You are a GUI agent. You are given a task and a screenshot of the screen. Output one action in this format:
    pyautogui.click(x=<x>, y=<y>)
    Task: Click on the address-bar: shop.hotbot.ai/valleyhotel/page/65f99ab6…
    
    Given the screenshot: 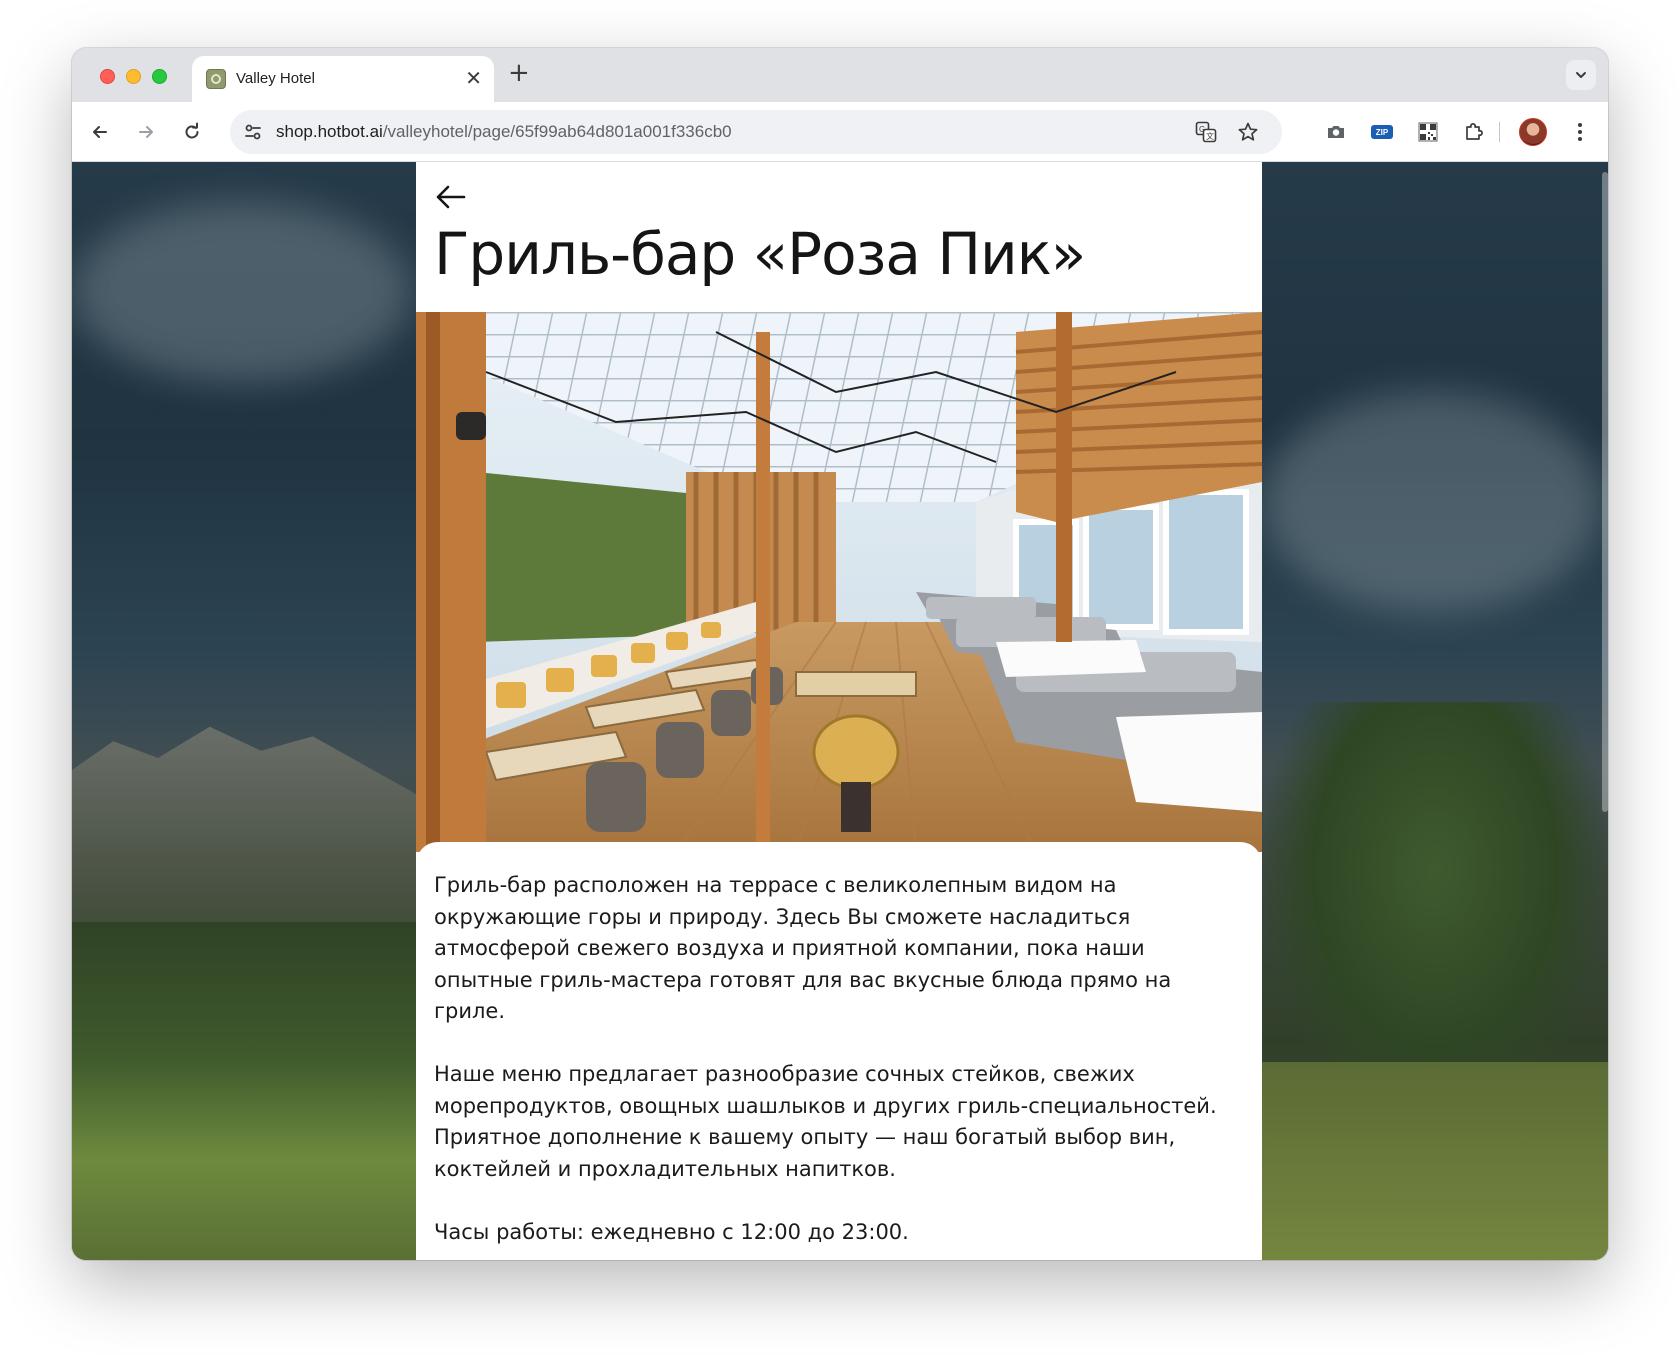 What is the action you would take?
    pyautogui.click(x=756, y=132)
    